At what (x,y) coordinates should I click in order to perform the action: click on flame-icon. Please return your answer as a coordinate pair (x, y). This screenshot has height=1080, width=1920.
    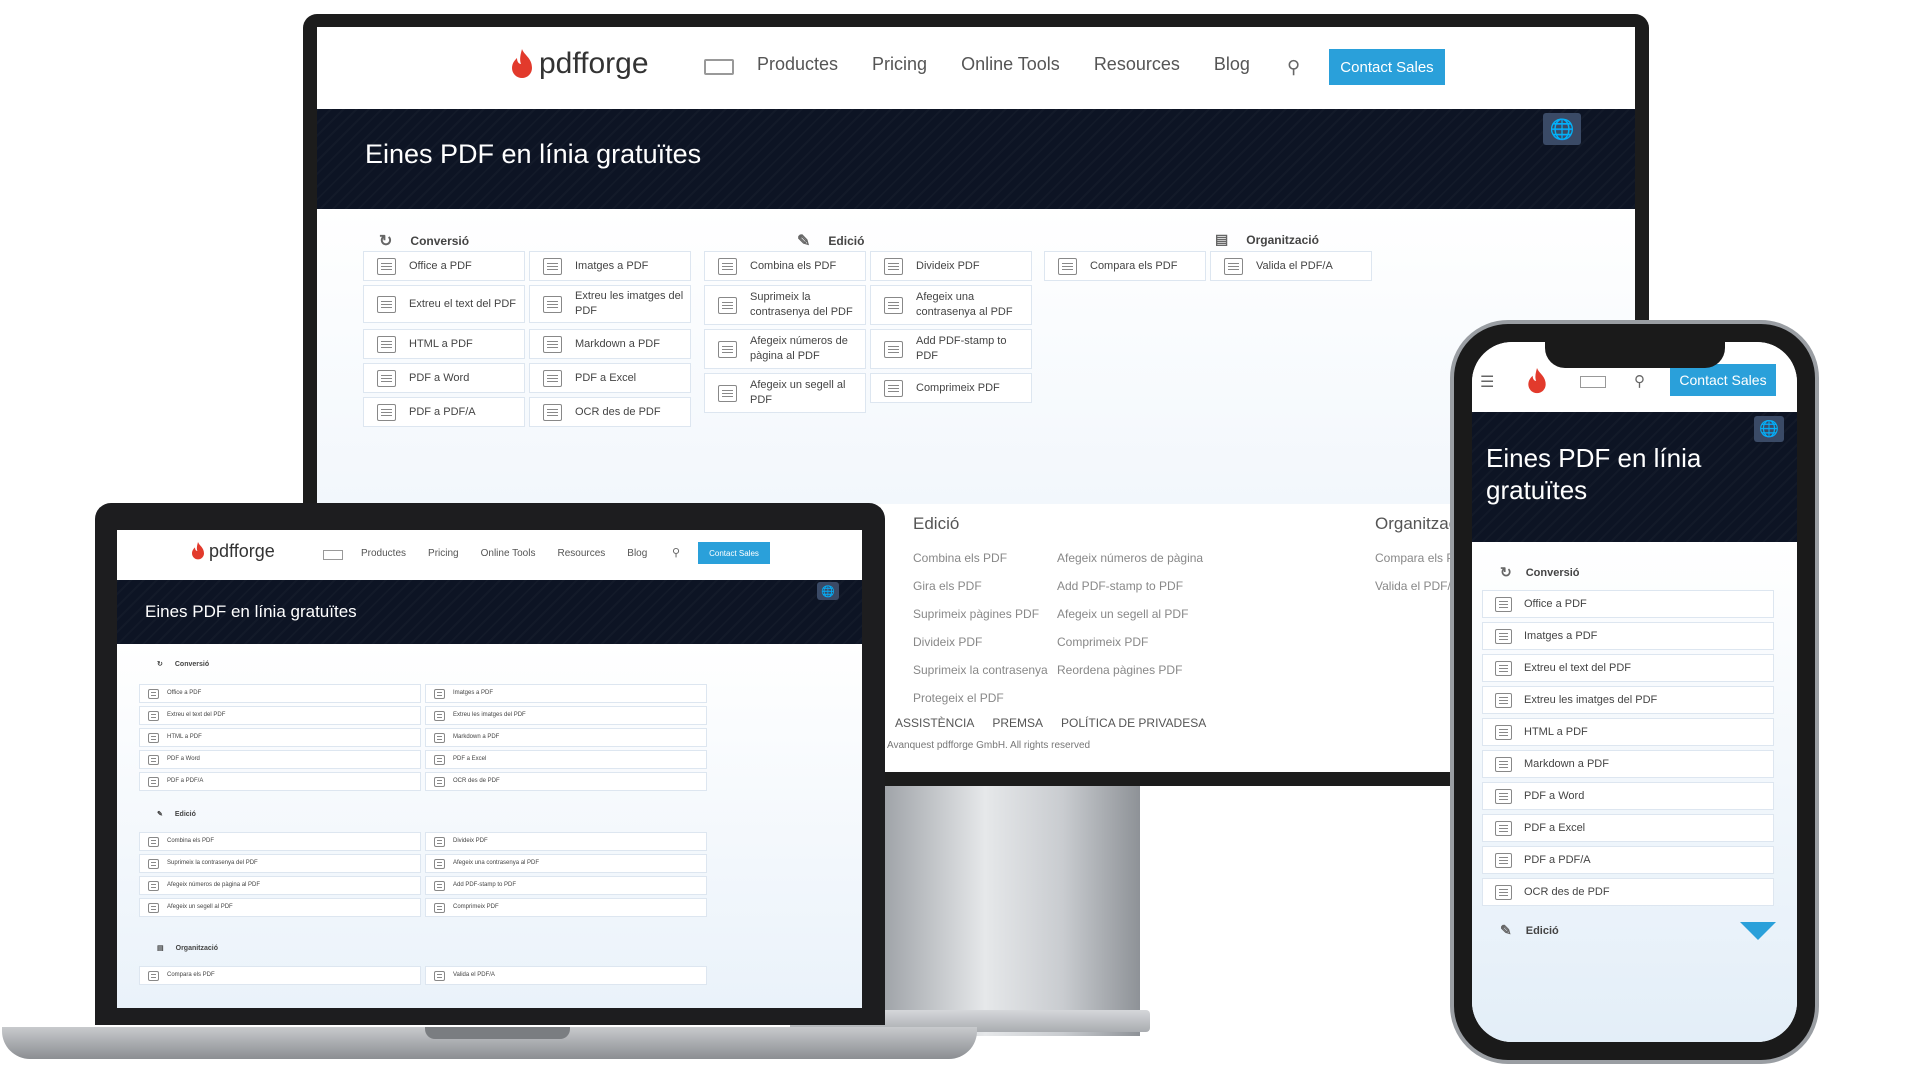
    Looking at the image, I should click on (1537, 381).